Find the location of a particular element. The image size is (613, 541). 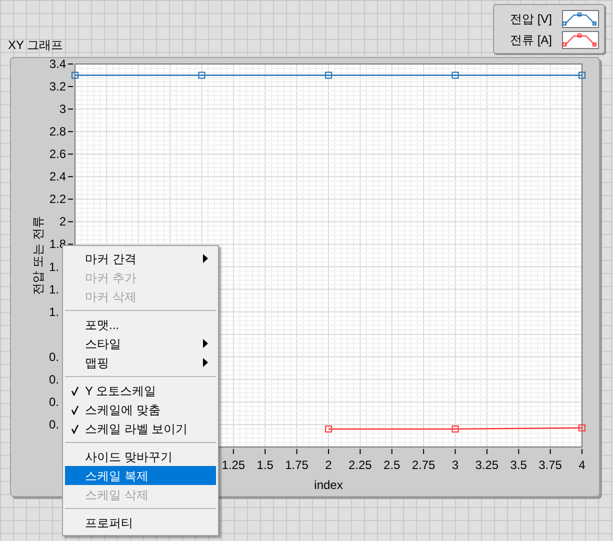

y-tick-label: 2.8 is located at coordinates (57, 131).